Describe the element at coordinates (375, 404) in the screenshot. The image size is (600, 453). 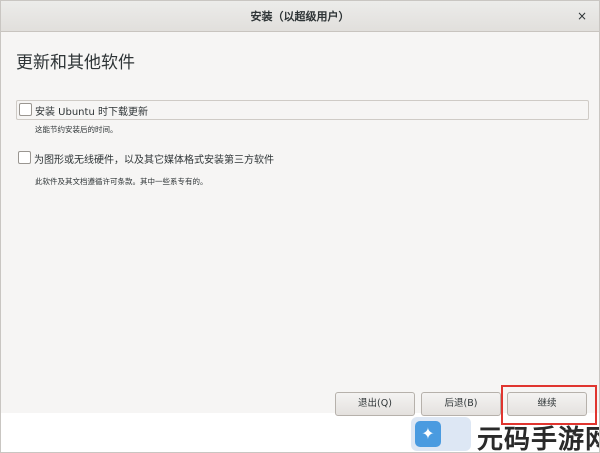
I see `quit-button: 退出(Q)` at that location.